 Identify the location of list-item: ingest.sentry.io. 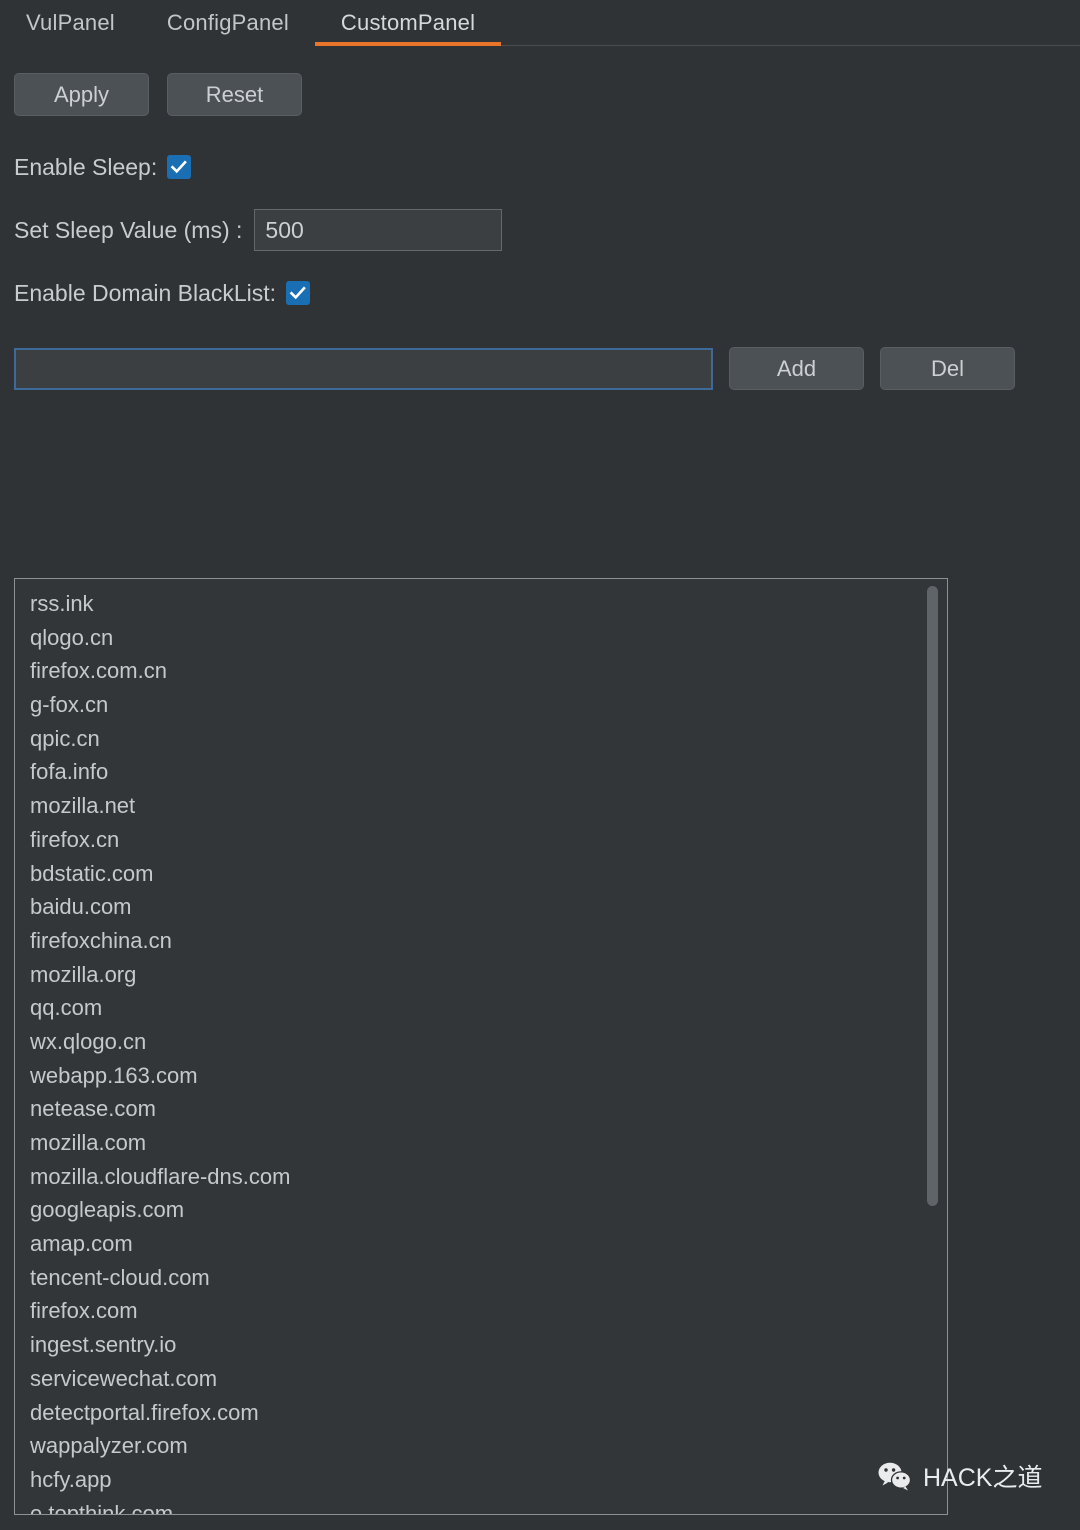
(488, 1345).